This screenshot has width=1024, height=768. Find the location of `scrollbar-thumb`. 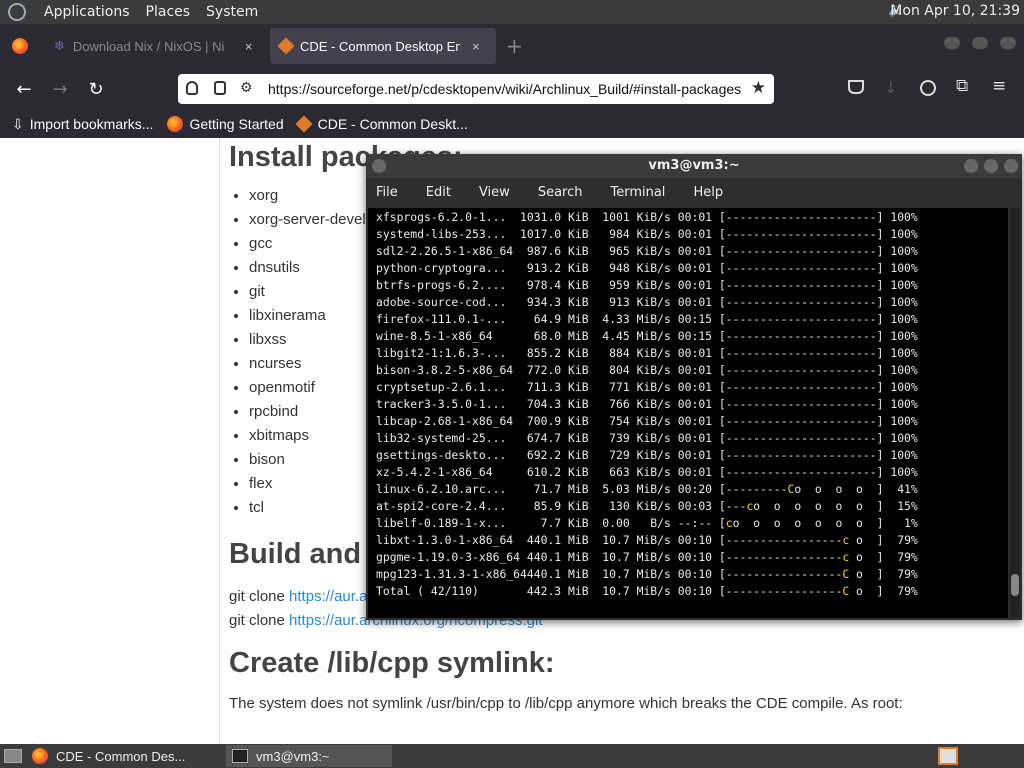

scrollbar-thumb is located at coordinates (1015, 585).